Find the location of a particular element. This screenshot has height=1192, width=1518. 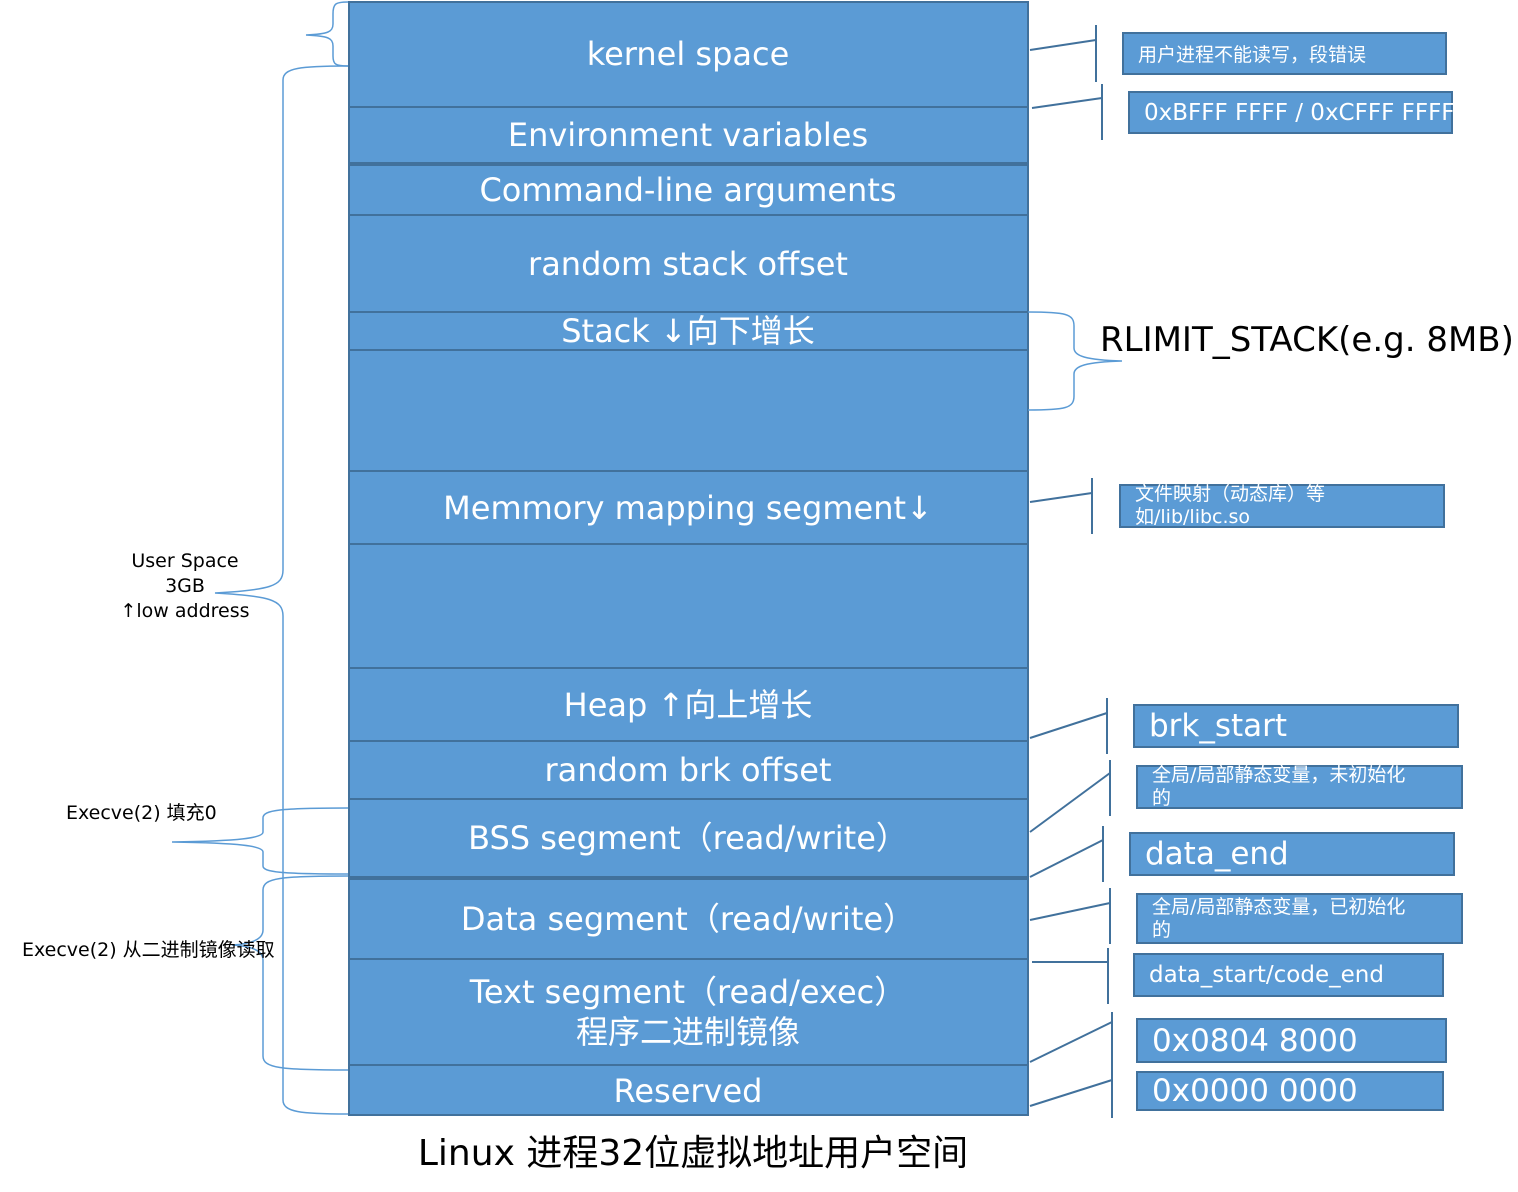

diagram-title: Linux 进程32位虚拟地址用户空间 is located at coordinates (693, 1153).